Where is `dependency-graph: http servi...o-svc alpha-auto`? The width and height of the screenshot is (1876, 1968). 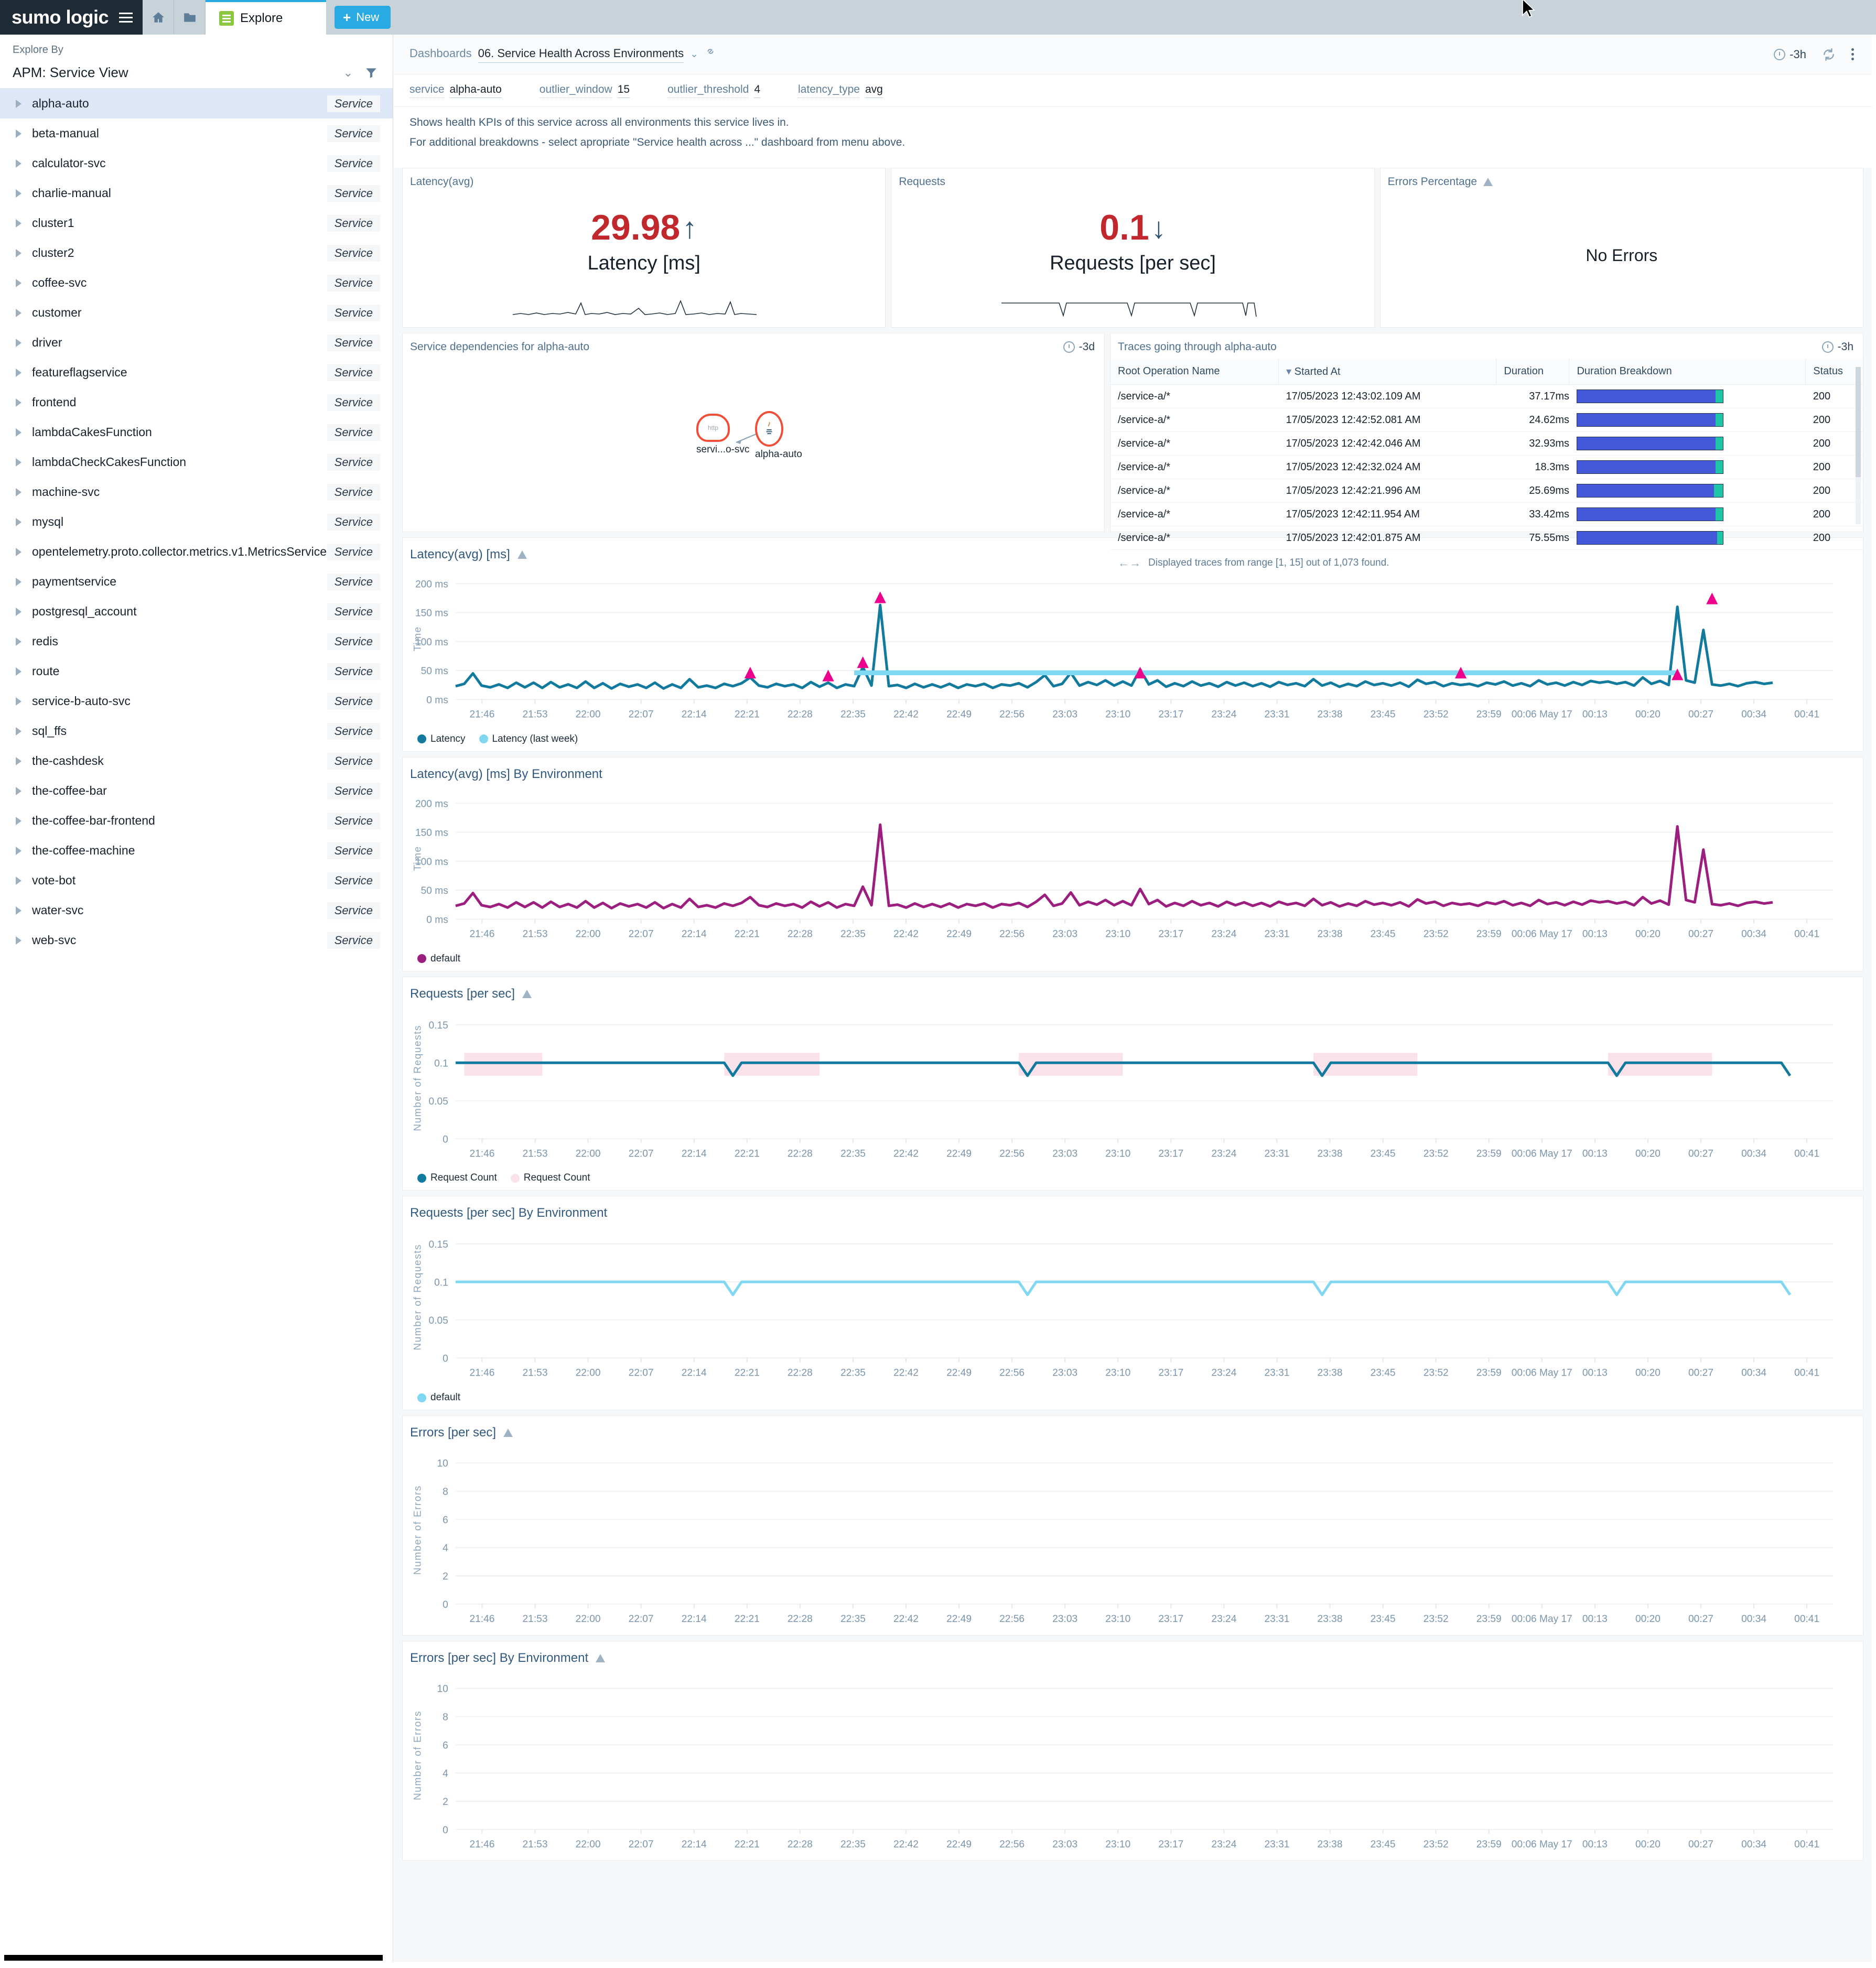 dependency-graph: http servi...o-svc alpha-auto is located at coordinates (753, 432).